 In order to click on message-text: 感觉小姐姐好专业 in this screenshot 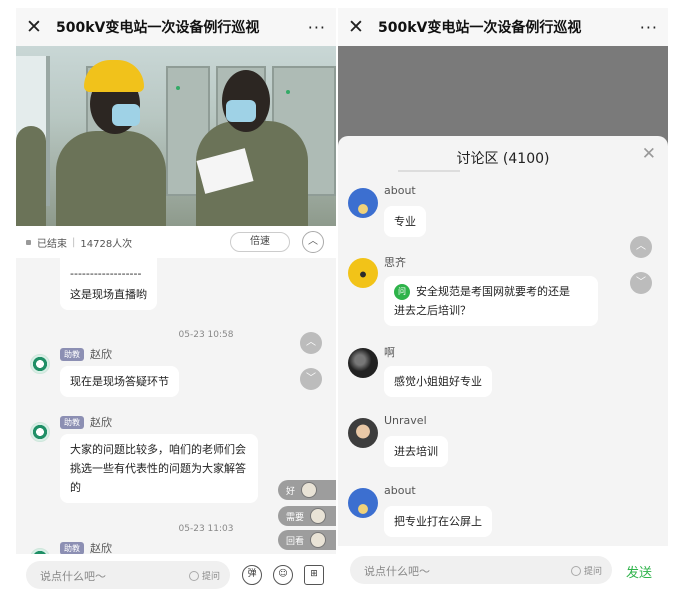, I will do `click(438, 381)`.